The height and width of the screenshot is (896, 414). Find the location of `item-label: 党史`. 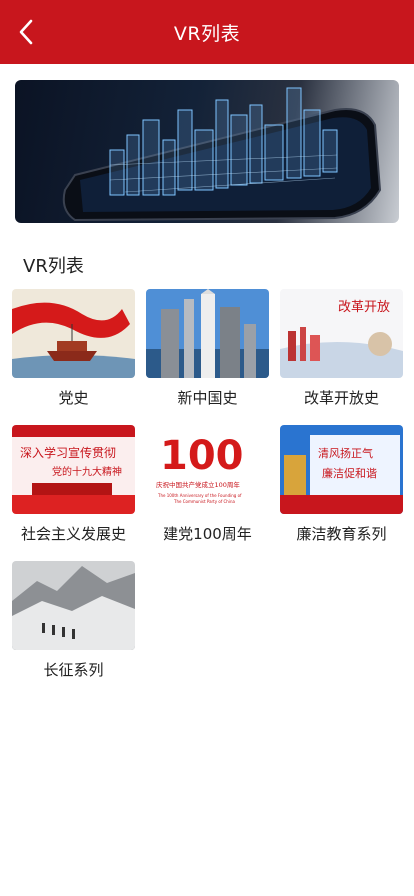

item-label: 党史 is located at coordinates (73, 398).